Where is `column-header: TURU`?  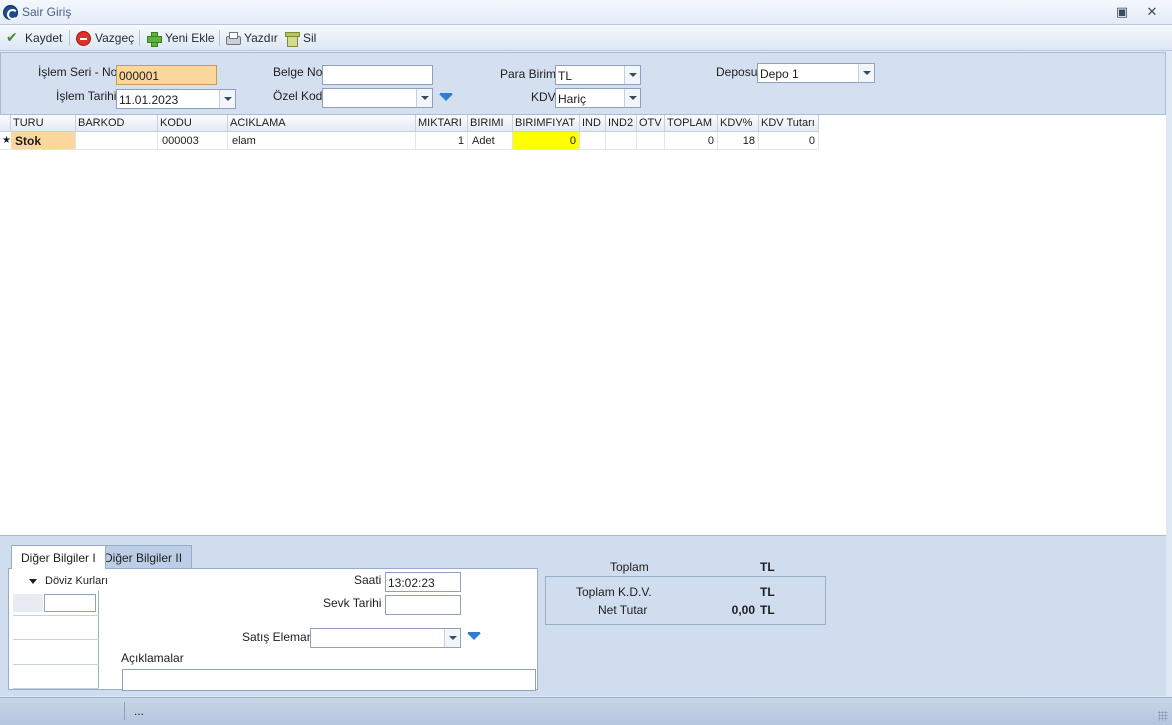
column-header: TURU is located at coordinates (43, 123).